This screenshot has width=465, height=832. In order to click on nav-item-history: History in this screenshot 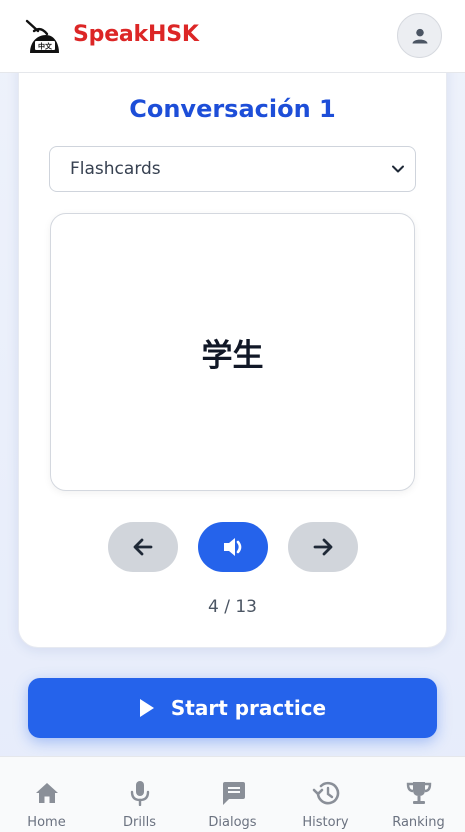, I will do `click(325, 794)`.